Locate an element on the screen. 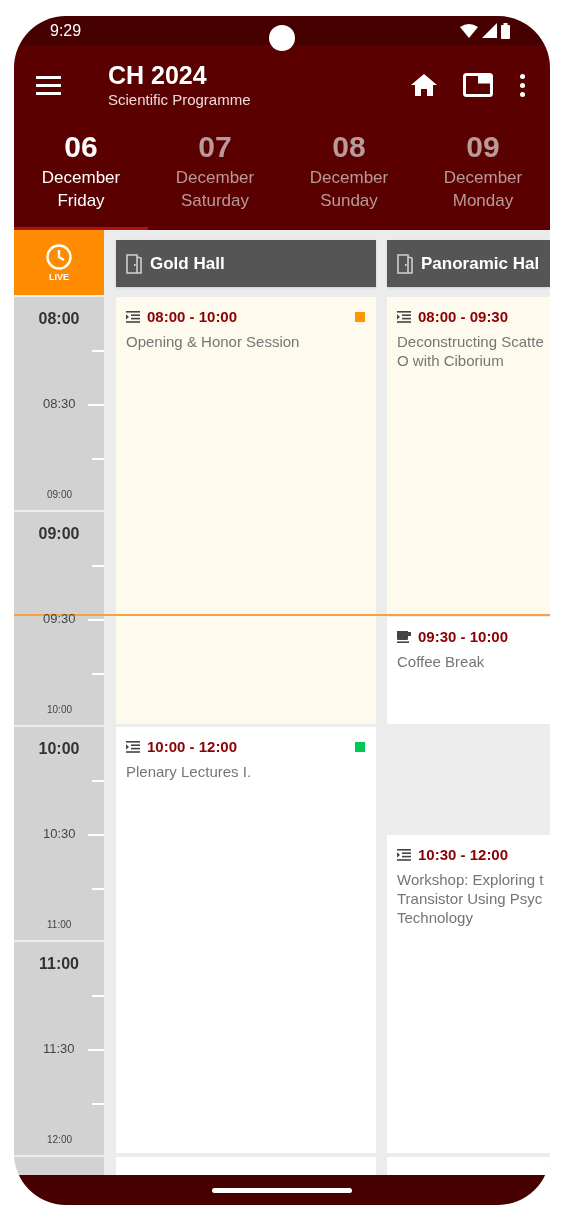 This screenshot has height=1221, width=564. hall-name: Gold Hall is located at coordinates (187, 263).